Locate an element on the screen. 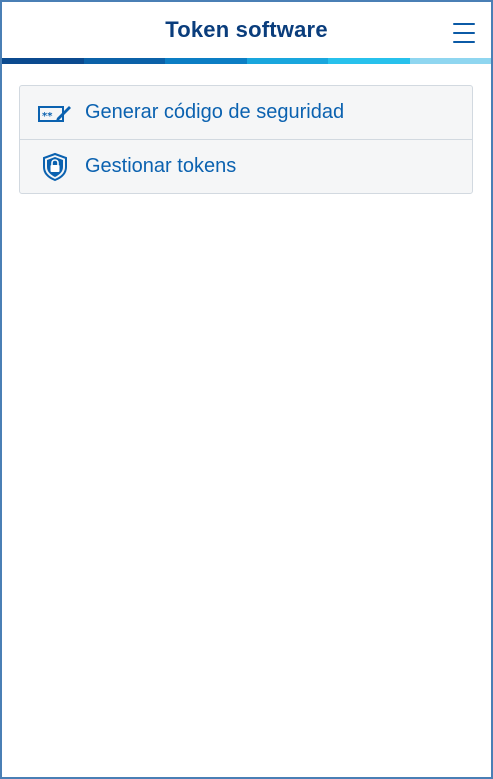  menu-item-manage-tokens: Gestionar tokens is located at coordinates (246, 166).